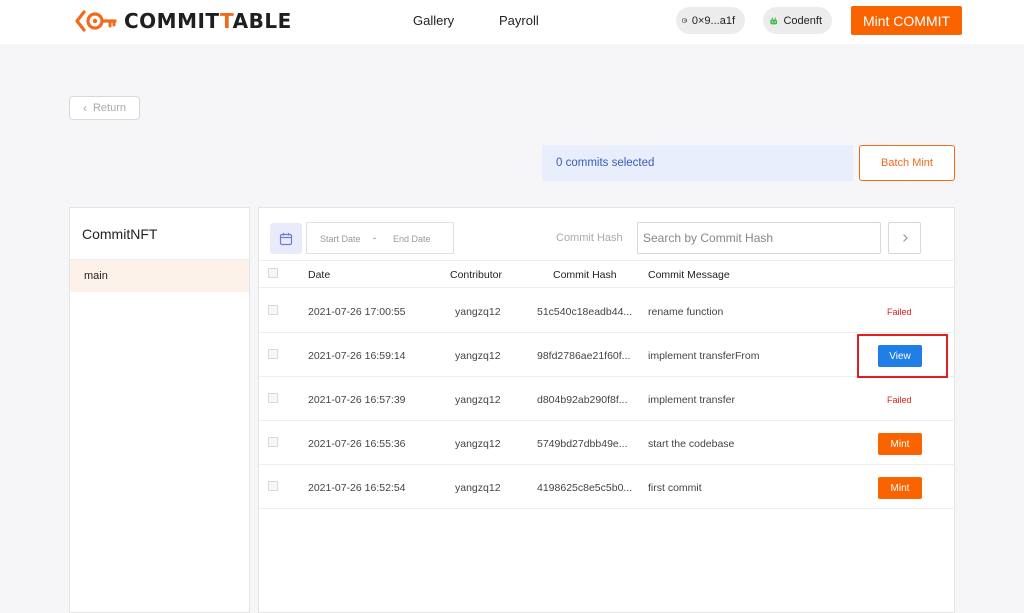 Image resolution: width=1024 pixels, height=613 pixels. What do you see at coordinates (357, 400) in the screenshot?
I see `commit-date: 2021-07-26 16:57:39` at bounding box center [357, 400].